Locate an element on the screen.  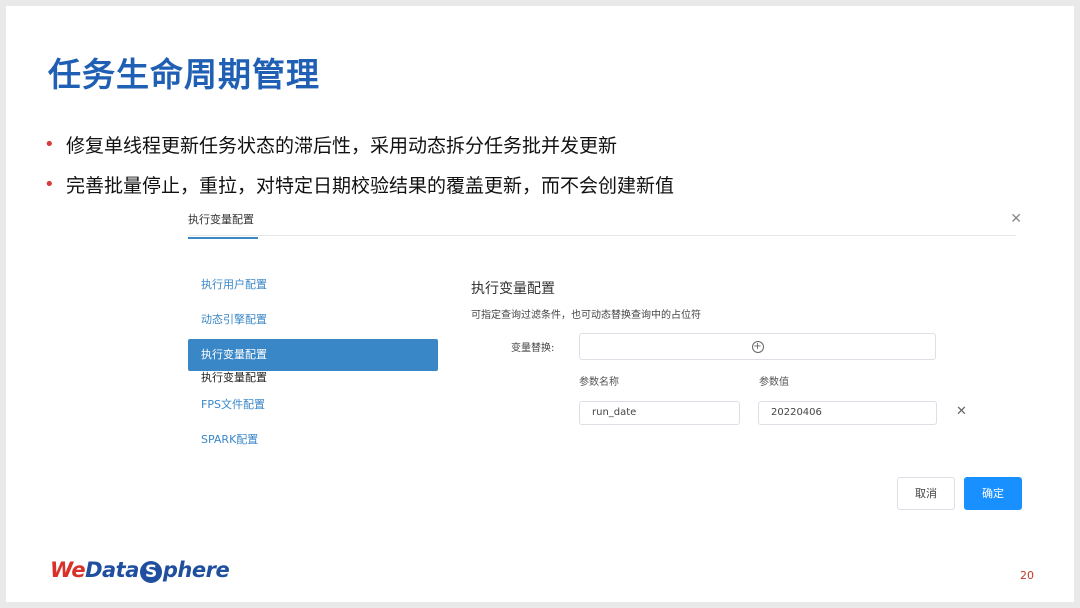
bullet-text: 修复单线程更新任务状态的滞后性，采用动态拆分任务批并发更新 is located at coordinates (342, 145).